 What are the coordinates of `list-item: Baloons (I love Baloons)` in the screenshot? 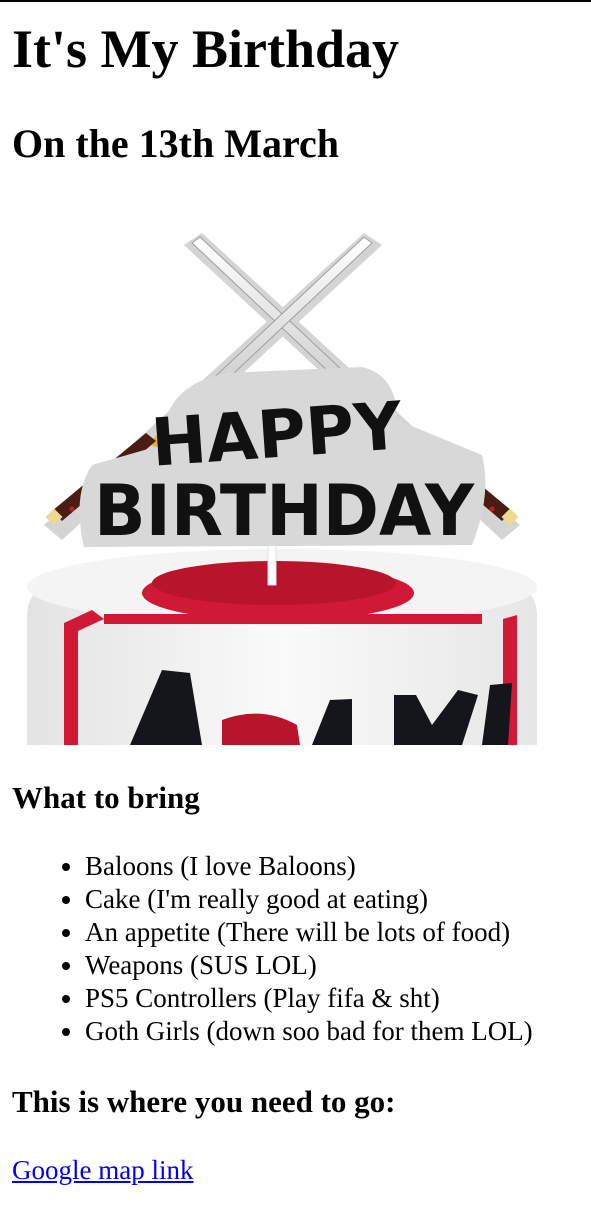 It's located at (309, 866).